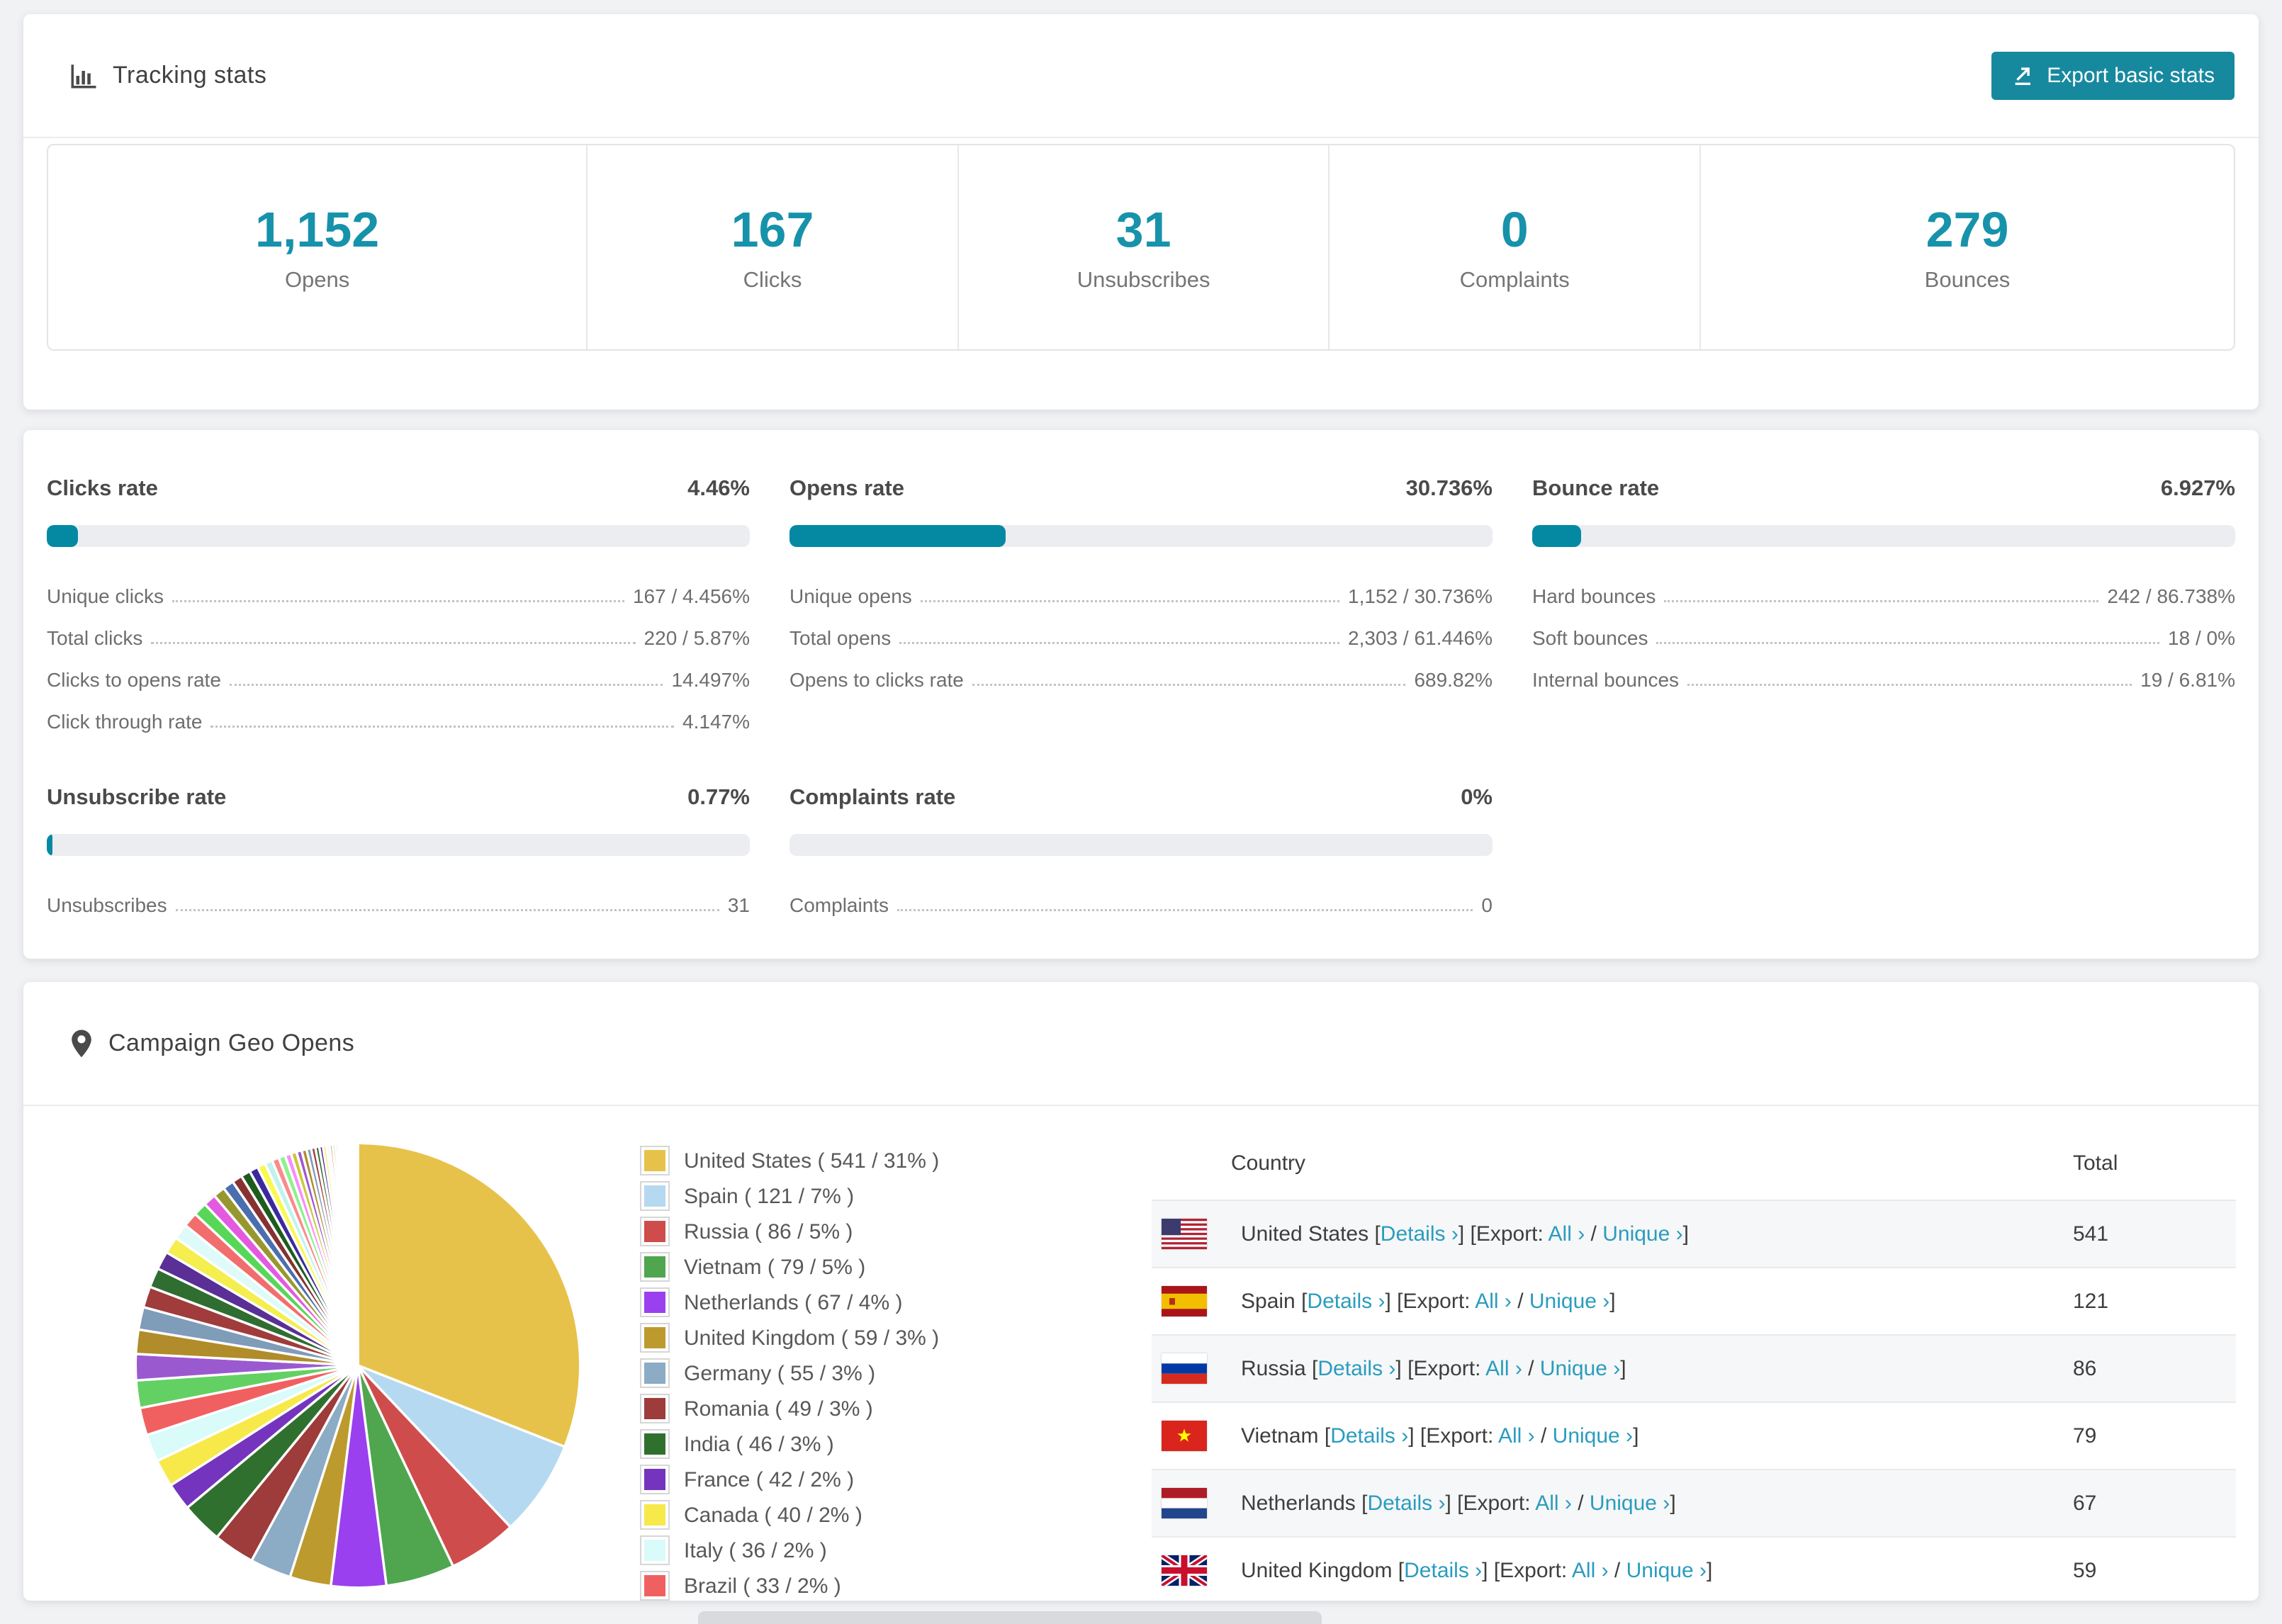 The width and height of the screenshot is (2282, 1624). What do you see at coordinates (1590, 638) in the screenshot?
I see `rate-stat-label: Soft bounces` at bounding box center [1590, 638].